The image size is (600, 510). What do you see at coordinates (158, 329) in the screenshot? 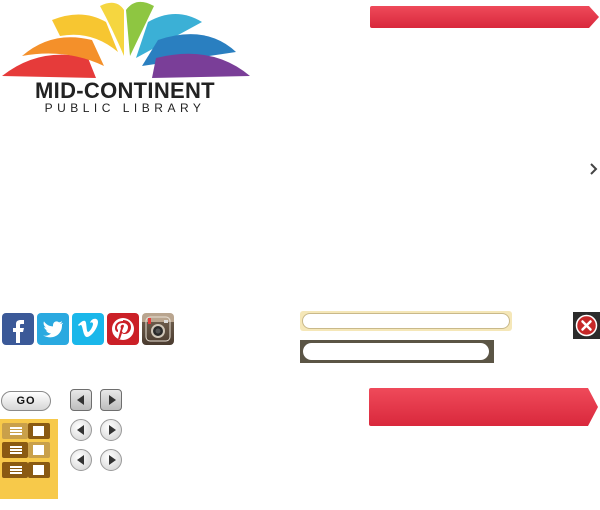
I see `instagram-icon` at bounding box center [158, 329].